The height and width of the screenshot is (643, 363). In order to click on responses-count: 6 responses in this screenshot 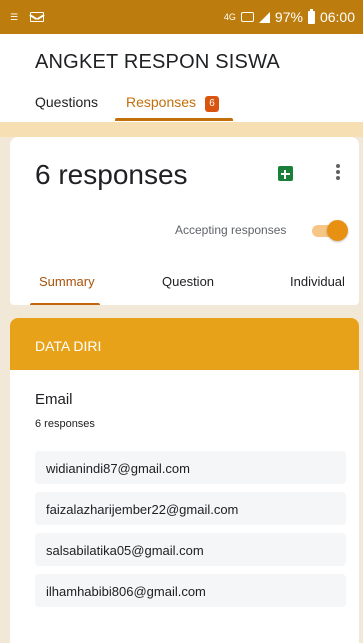, I will do `click(111, 174)`.